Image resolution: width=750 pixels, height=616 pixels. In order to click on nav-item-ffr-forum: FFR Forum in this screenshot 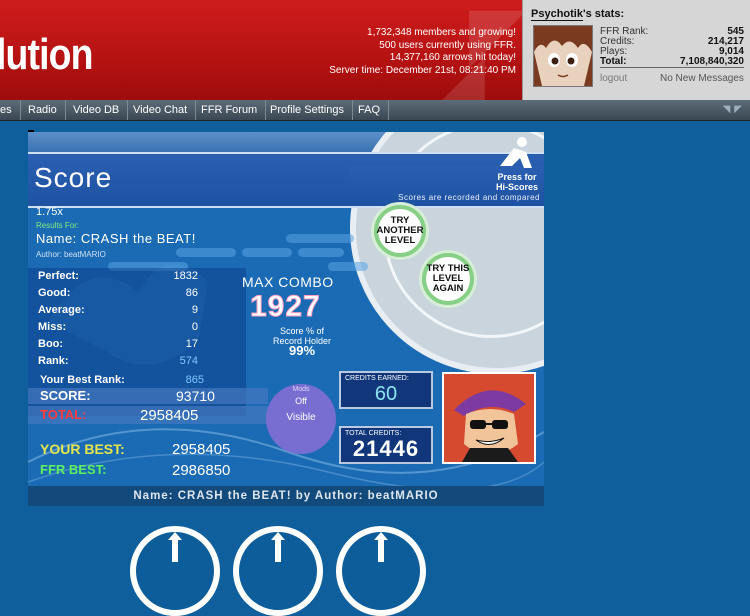, I will do `click(230, 110)`.